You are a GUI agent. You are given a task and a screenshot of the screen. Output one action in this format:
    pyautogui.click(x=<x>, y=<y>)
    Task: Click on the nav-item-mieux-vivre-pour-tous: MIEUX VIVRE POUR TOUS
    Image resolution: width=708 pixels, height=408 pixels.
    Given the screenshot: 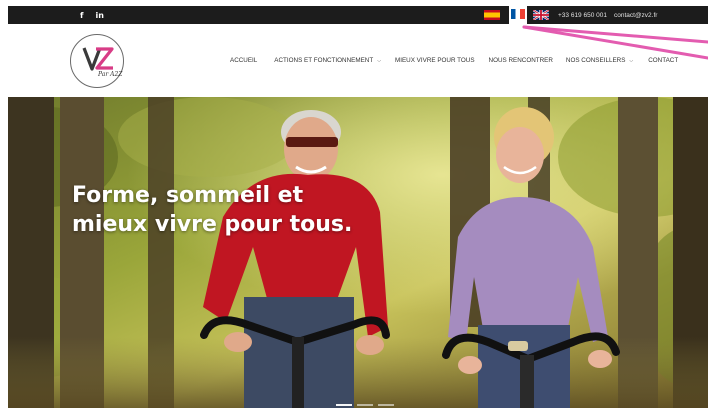 What is the action you would take?
    pyautogui.click(x=435, y=60)
    